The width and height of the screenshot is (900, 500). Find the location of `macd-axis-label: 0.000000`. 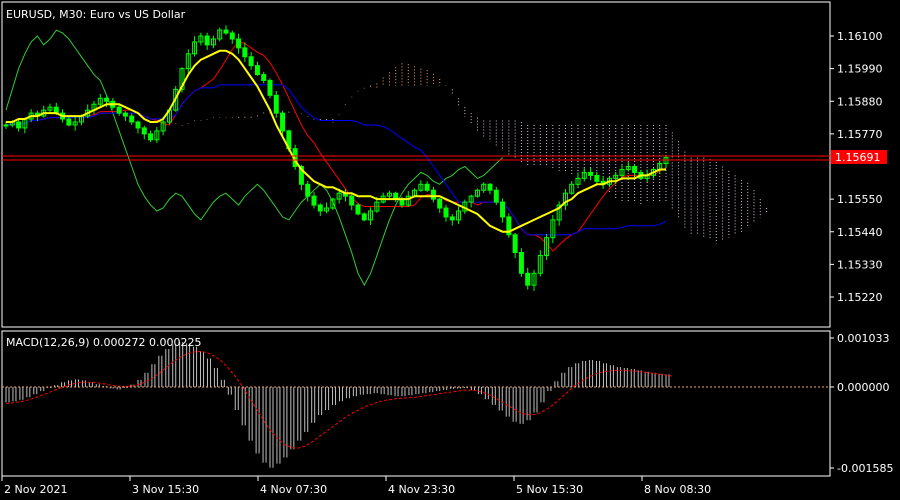

macd-axis-label: 0.000000 is located at coordinates (863, 387).